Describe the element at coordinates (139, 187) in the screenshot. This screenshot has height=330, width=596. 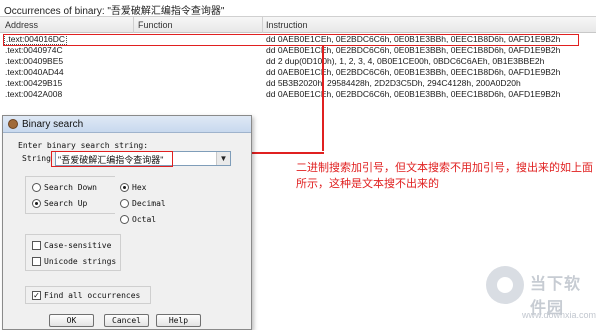
I see `hex-label: Hex` at that location.